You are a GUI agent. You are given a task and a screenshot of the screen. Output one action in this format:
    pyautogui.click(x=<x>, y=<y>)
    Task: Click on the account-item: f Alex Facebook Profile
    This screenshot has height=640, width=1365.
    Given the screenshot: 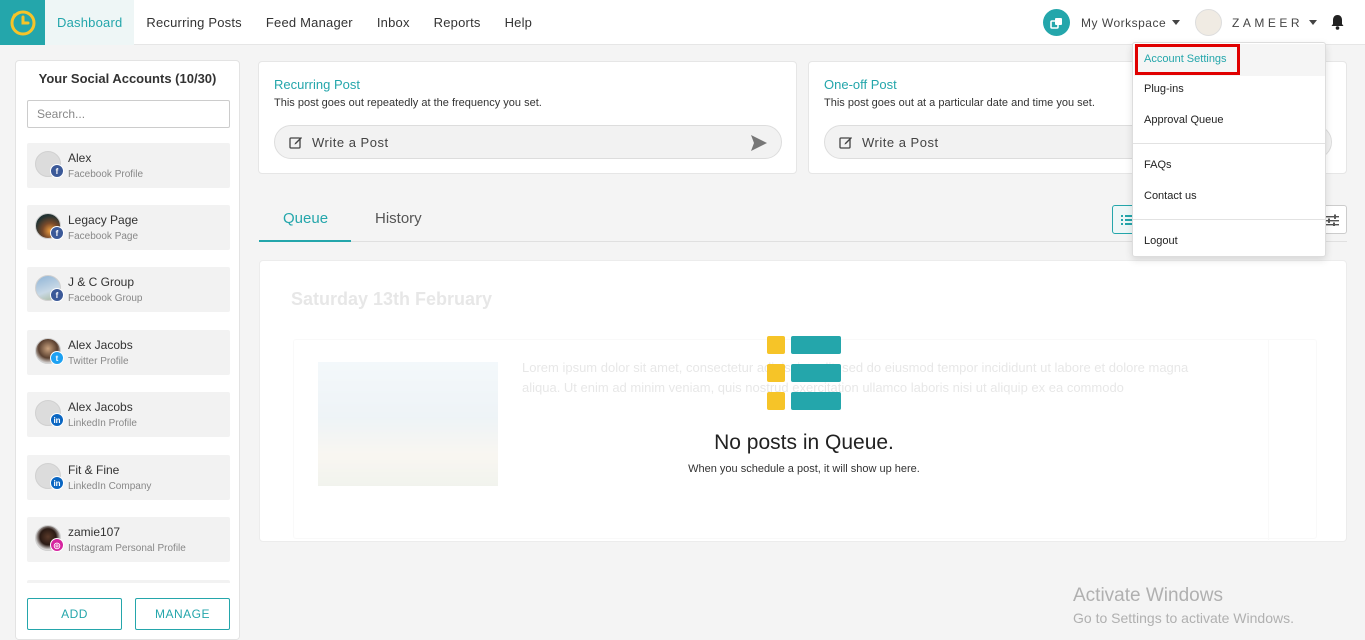 What is the action you would take?
    pyautogui.click(x=128, y=165)
    